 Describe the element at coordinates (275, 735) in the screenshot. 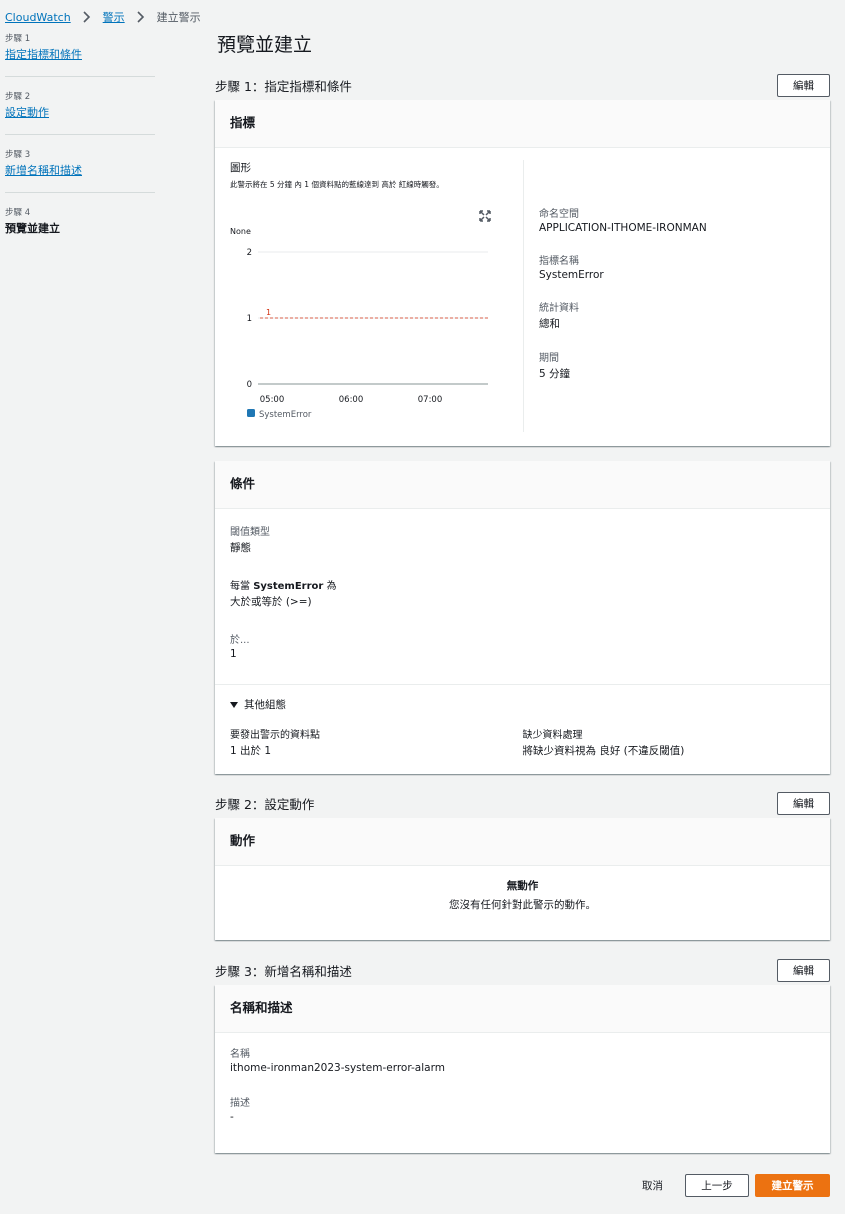

I see `field-label: 要發出警示的資料點` at that location.